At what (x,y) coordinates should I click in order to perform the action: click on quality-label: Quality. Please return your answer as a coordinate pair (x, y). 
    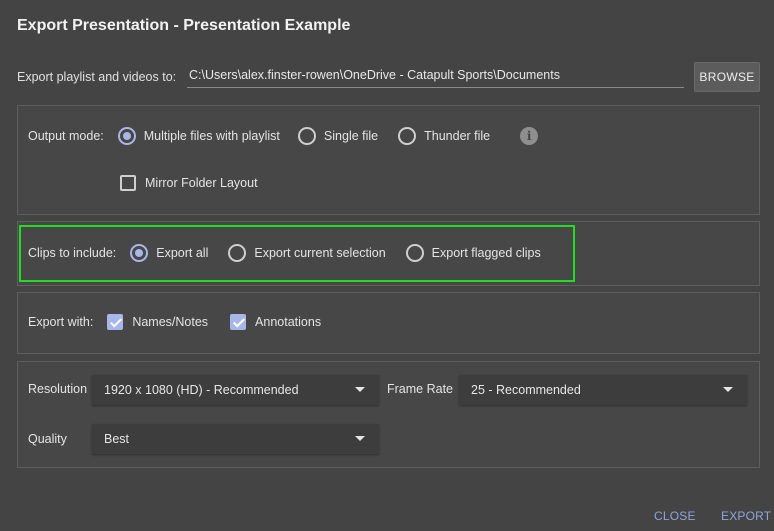
    Looking at the image, I should click on (47, 439).